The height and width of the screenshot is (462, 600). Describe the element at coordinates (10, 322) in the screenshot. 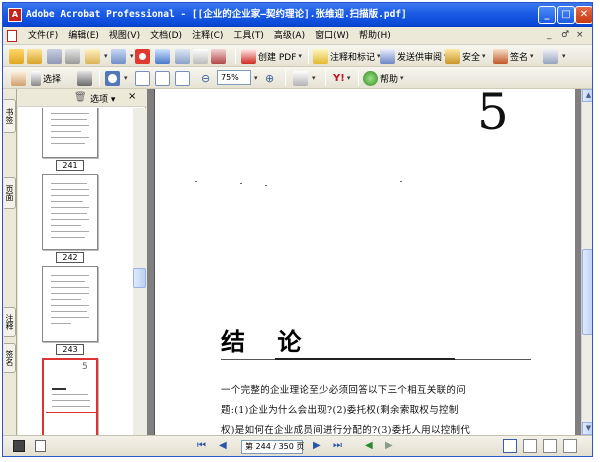

I see `tab-comments: 注释` at that location.